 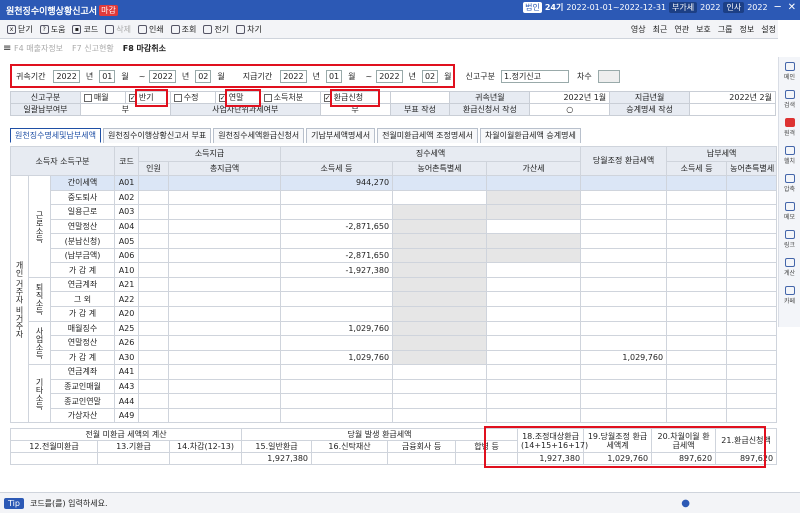 What do you see at coordinates (660, 29) in the screenshot?
I see `recent-button: 최근` at bounding box center [660, 29].